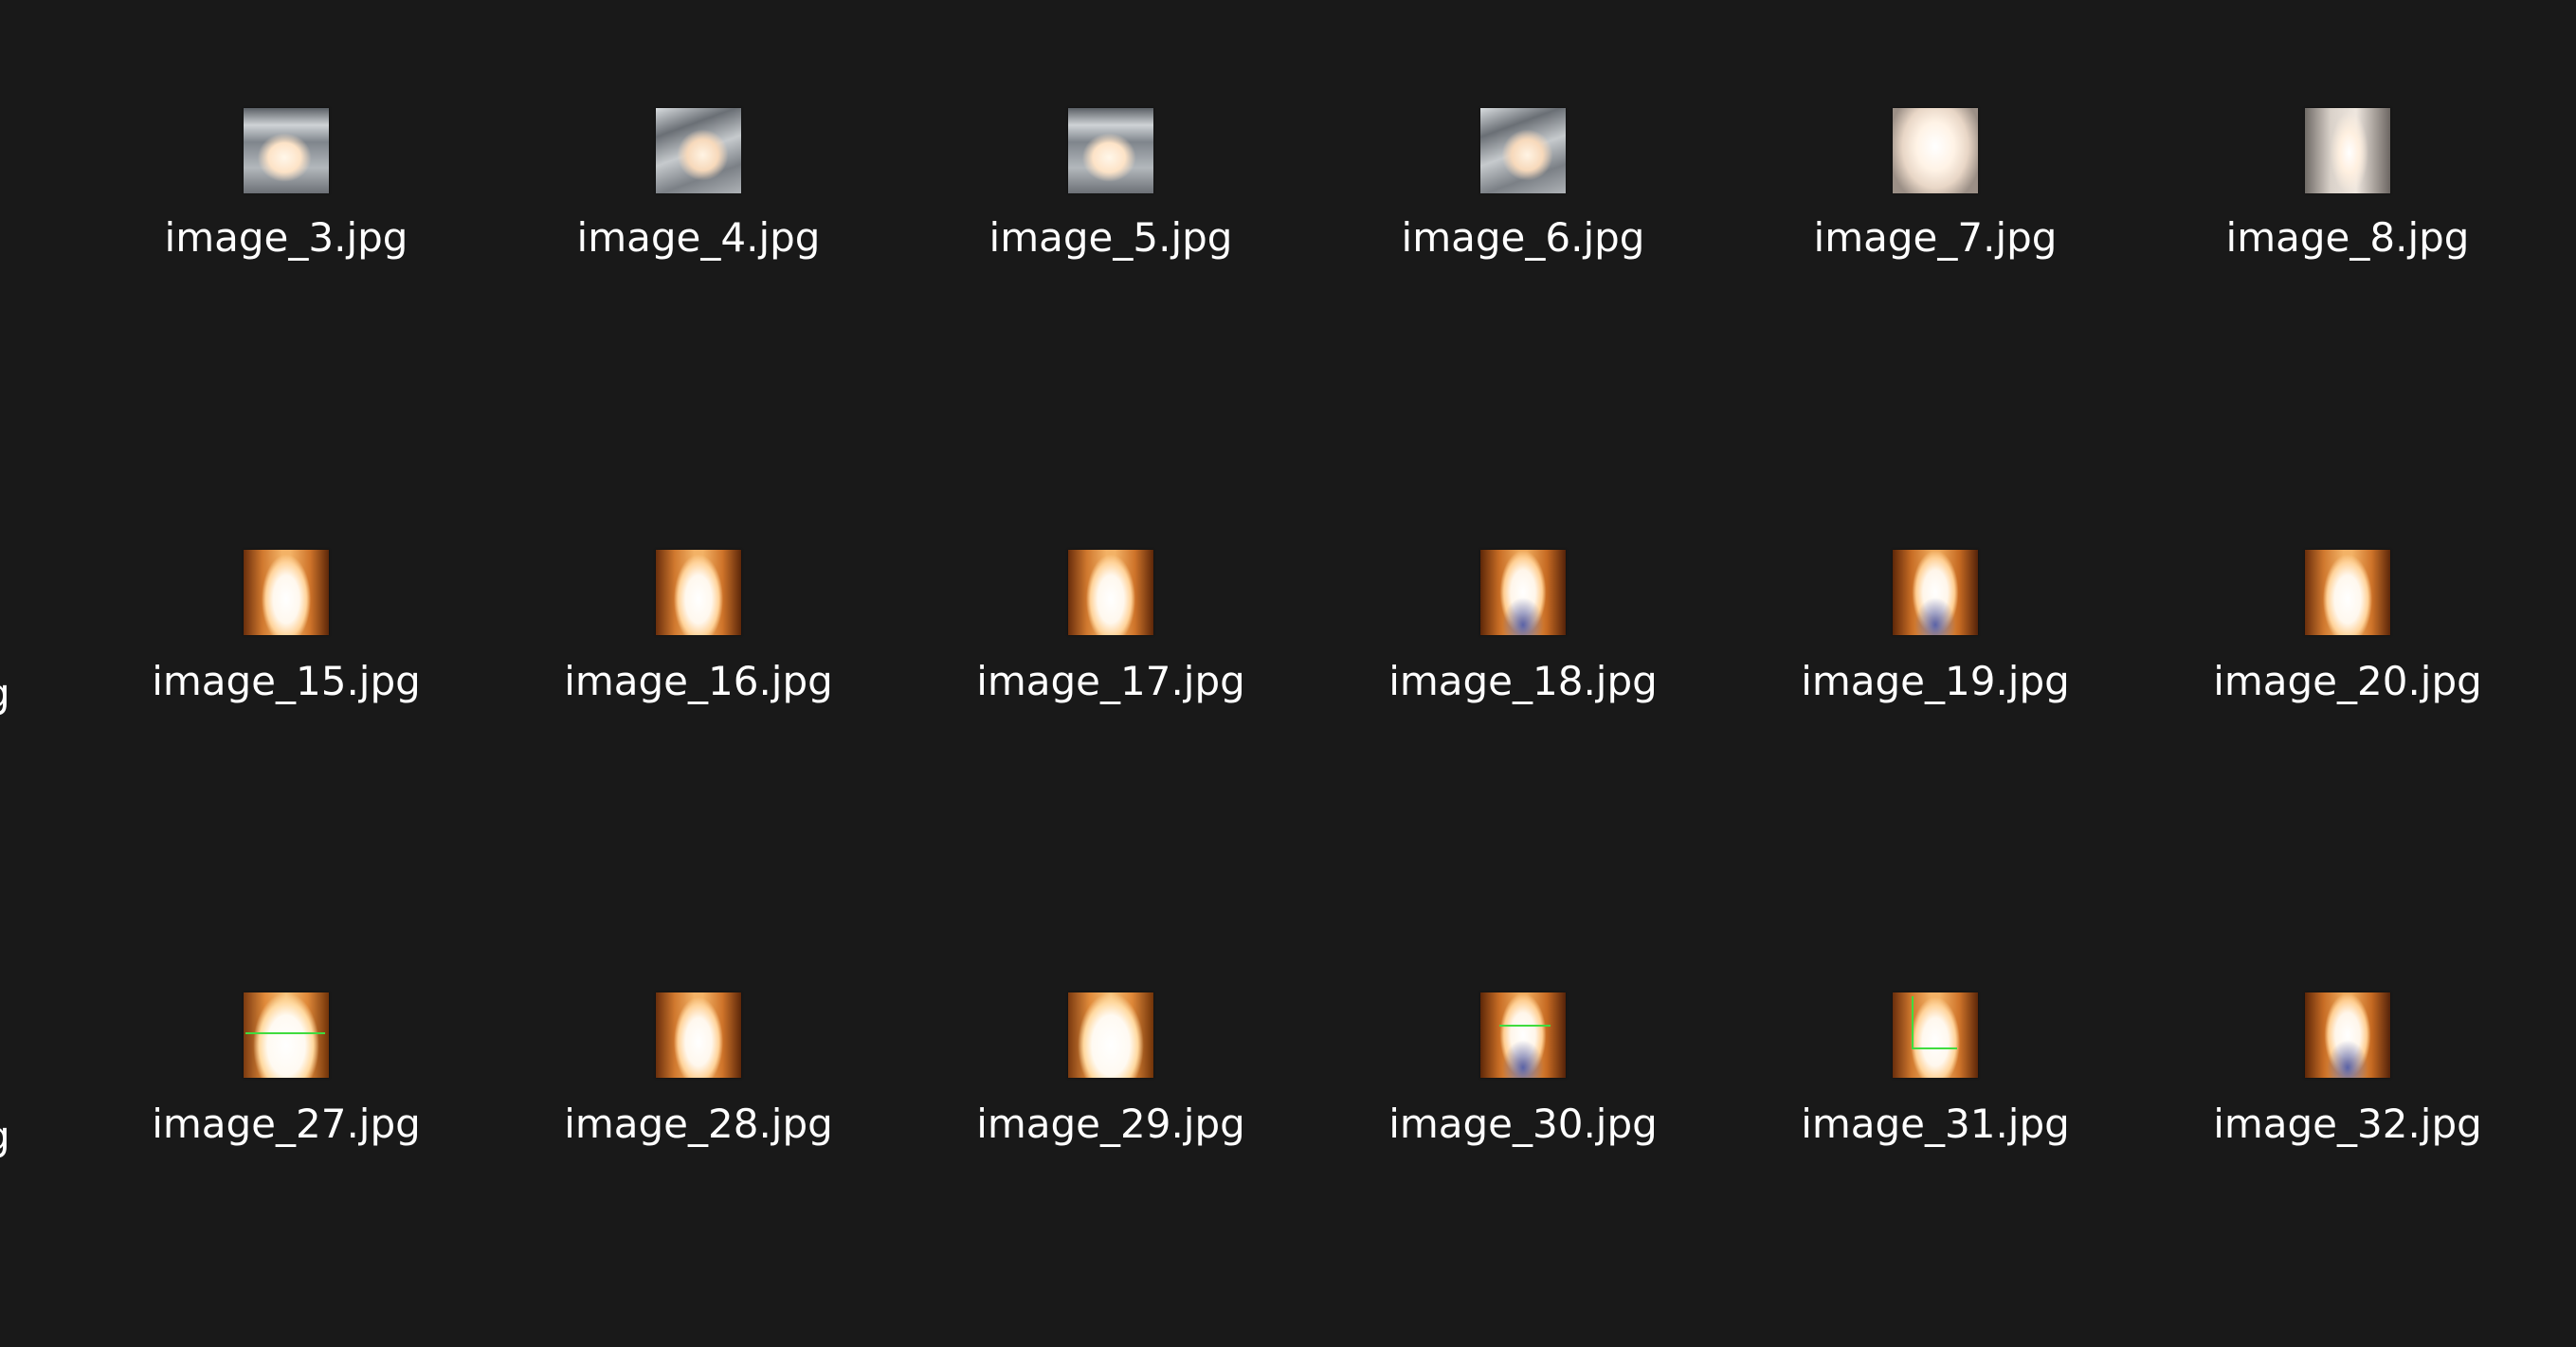 The image size is (2576, 1347). What do you see at coordinates (1523, 681) in the screenshot?
I see `file-name: image_18.jpg` at bounding box center [1523, 681].